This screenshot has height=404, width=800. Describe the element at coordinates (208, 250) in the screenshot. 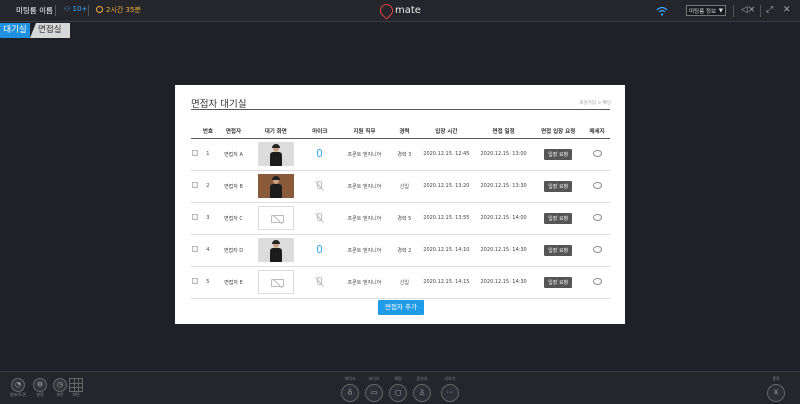

I see `row-number: 4` at that location.